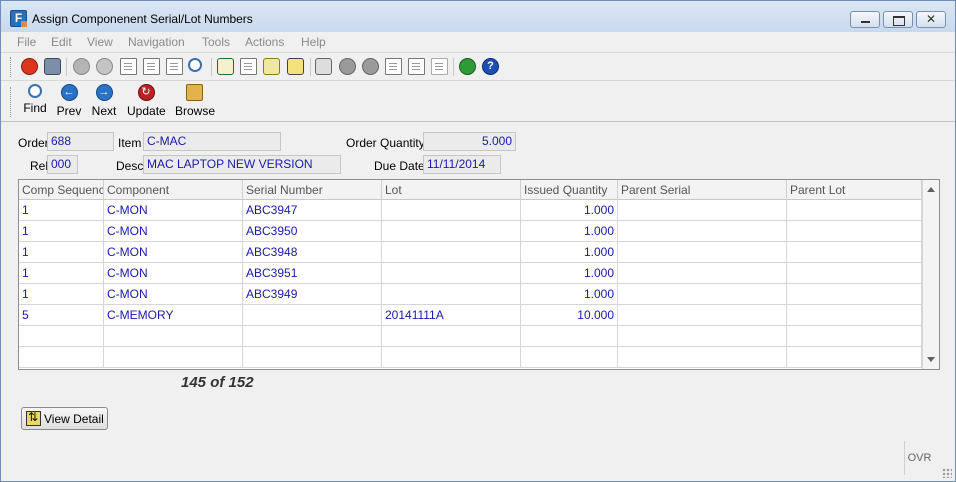 This screenshot has width=956, height=482. I want to click on vertical-scrollbar, so click(930, 274).